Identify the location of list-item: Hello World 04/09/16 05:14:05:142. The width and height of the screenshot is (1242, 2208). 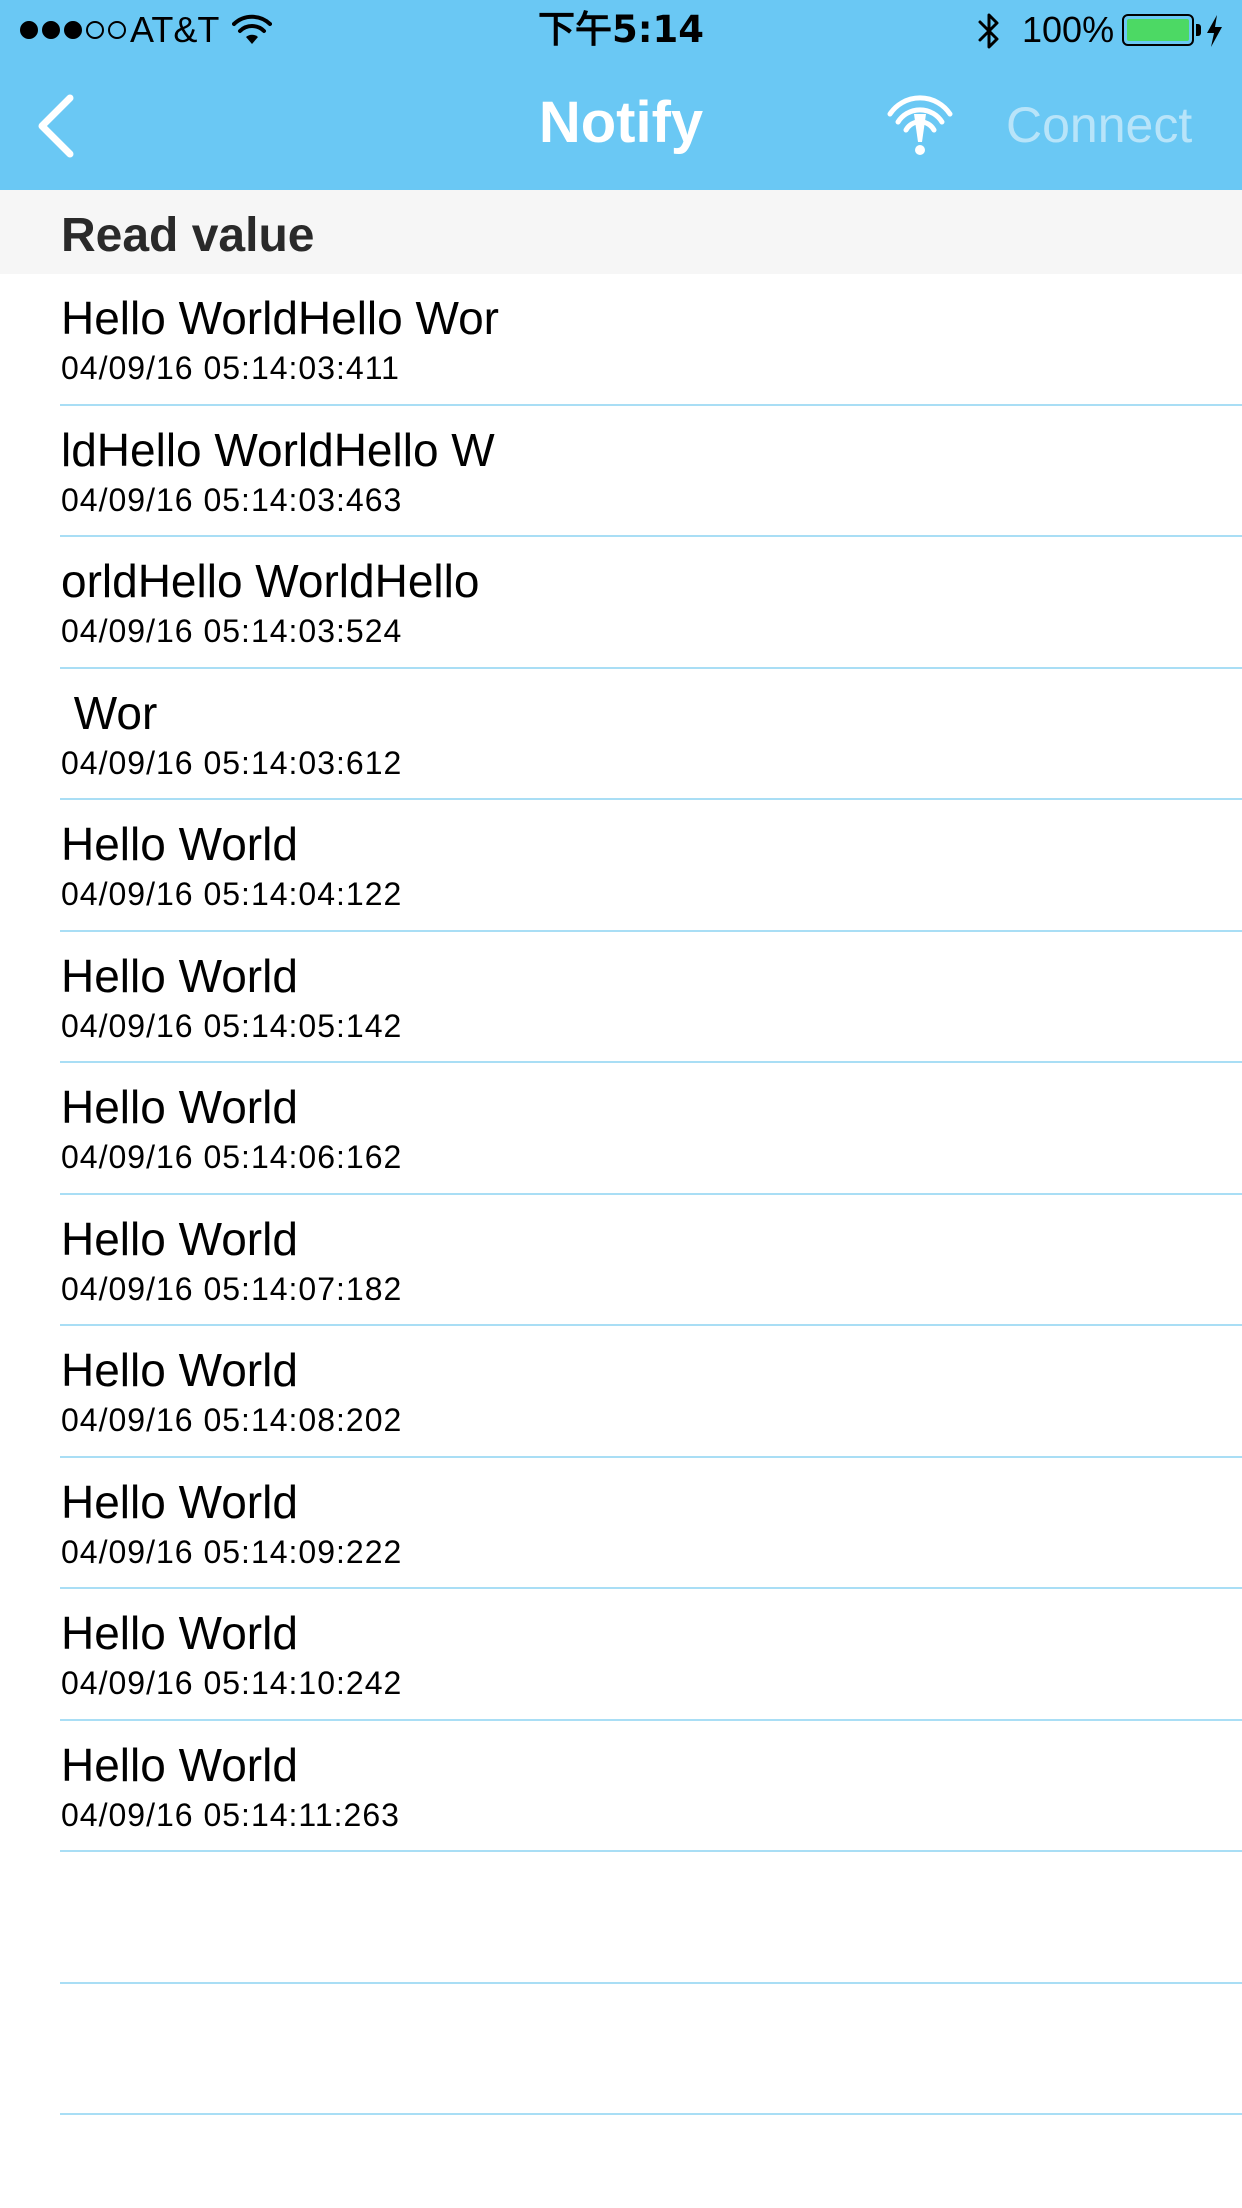
(621, 997).